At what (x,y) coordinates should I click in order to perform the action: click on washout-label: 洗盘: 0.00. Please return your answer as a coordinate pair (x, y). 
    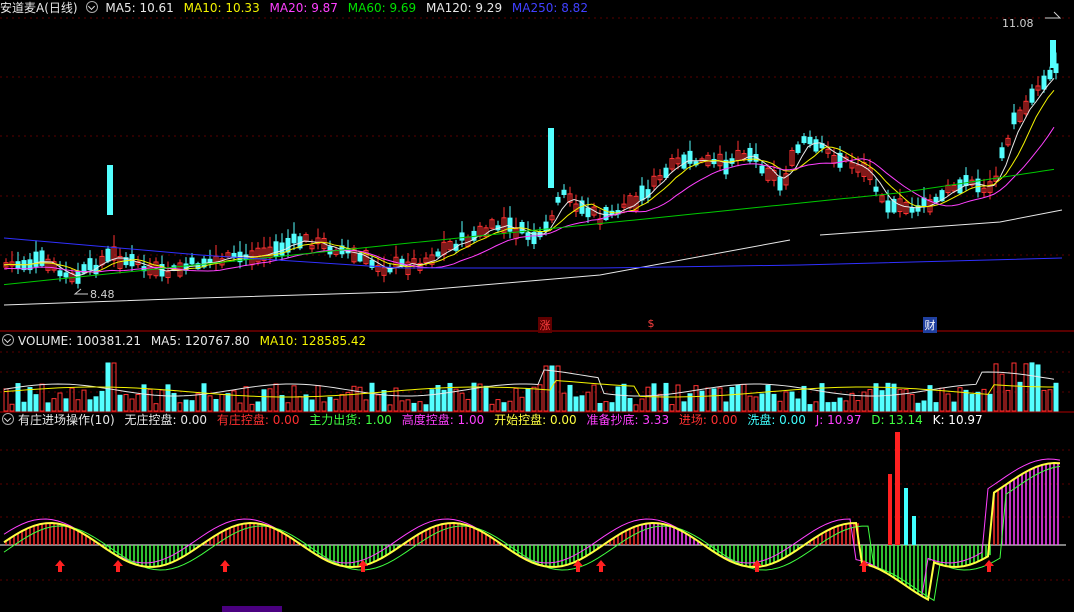
    Looking at the image, I should click on (776, 420).